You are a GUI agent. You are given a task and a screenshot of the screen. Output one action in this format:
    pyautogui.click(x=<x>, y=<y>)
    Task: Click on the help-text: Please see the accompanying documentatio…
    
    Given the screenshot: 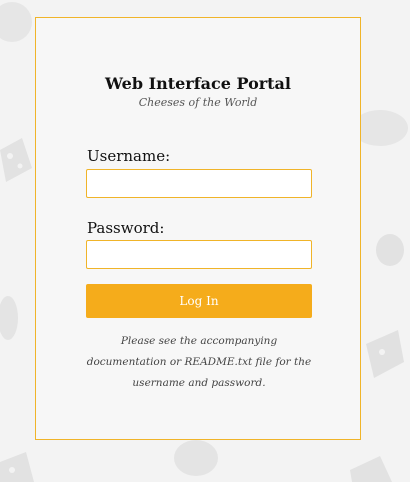 What is the action you would take?
    pyautogui.click(x=199, y=362)
    